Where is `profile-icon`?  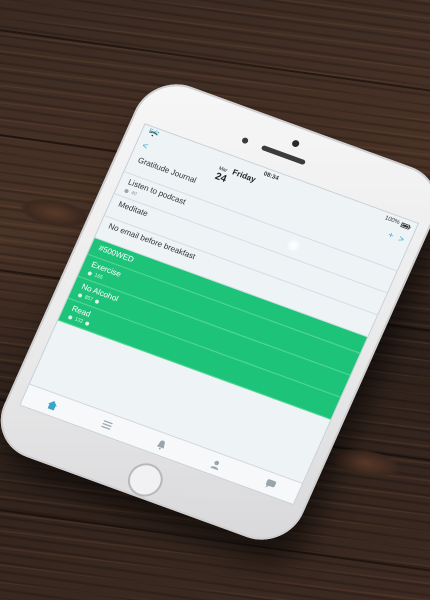 profile-icon is located at coordinates (214, 465).